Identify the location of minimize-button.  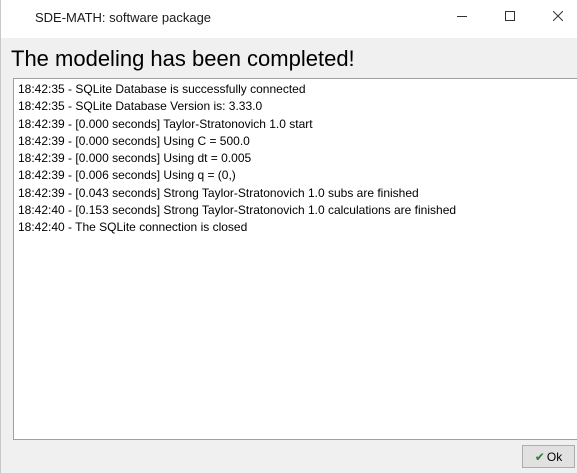
(462, 16).